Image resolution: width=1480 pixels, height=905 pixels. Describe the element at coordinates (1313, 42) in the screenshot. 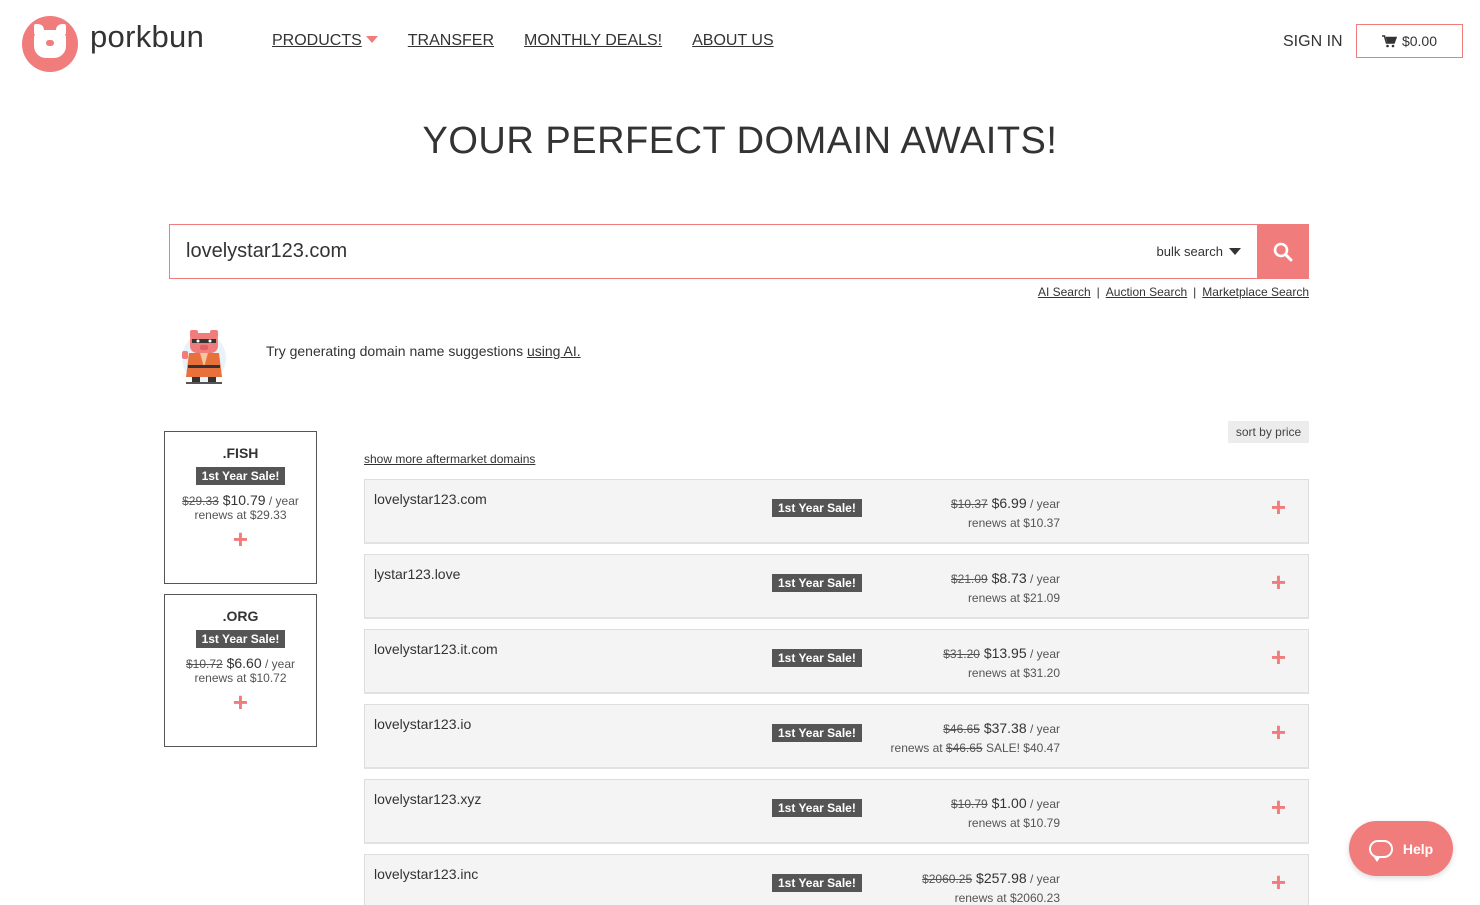

I see `sign-in-link: SIGN IN` at that location.